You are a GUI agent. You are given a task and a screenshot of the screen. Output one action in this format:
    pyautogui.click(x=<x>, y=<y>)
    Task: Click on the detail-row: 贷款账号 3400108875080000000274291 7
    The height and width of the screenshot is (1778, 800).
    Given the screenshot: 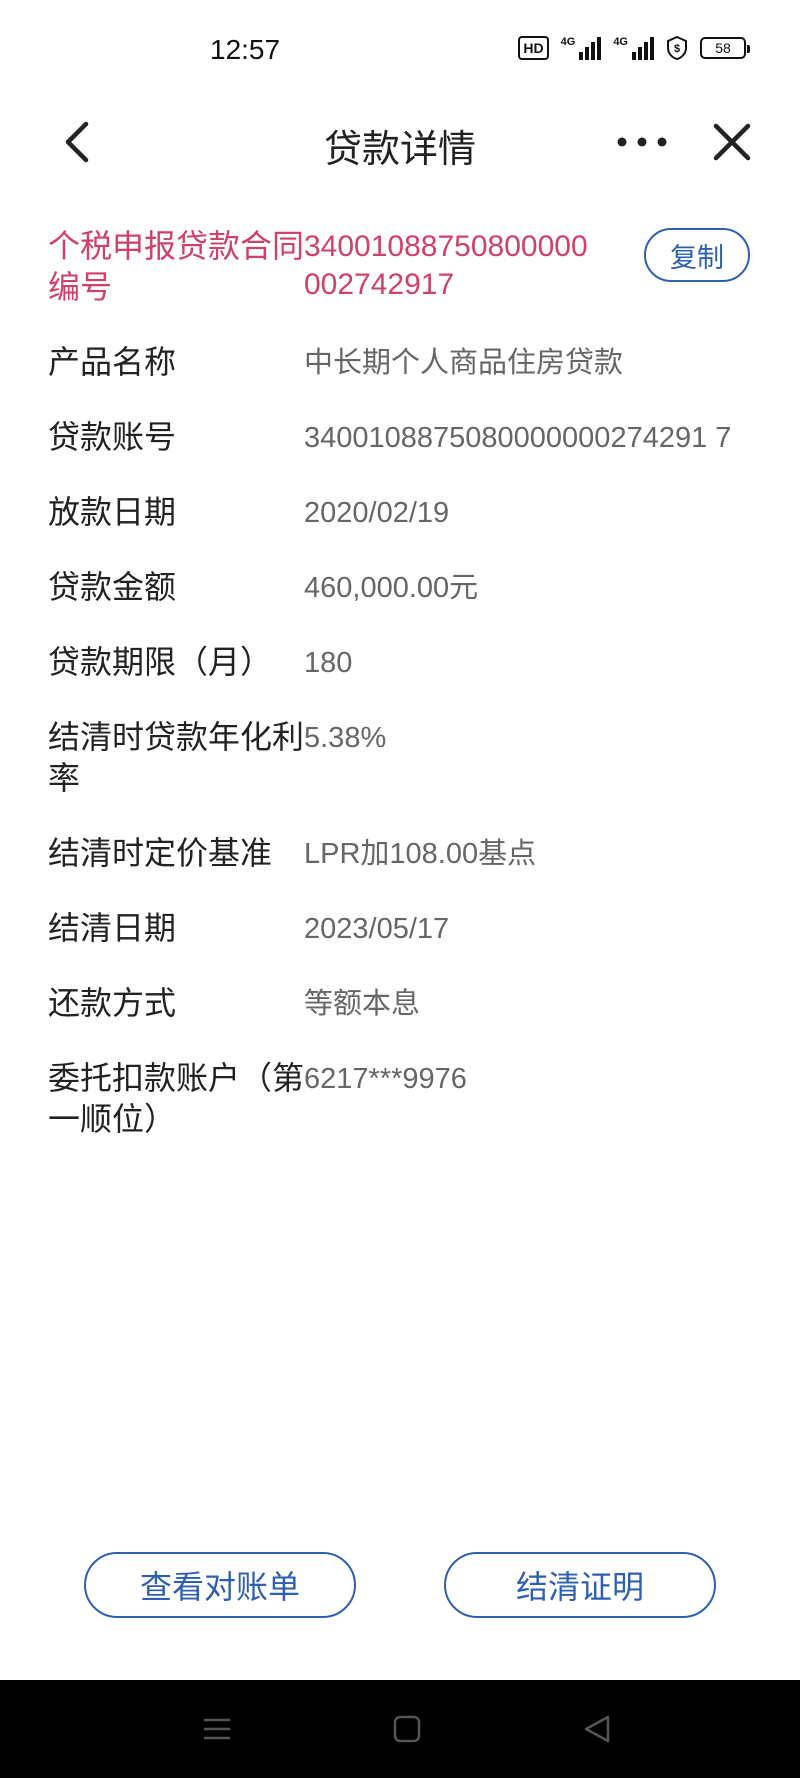 What is the action you would take?
    pyautogui.click(x=400, y=437)
    